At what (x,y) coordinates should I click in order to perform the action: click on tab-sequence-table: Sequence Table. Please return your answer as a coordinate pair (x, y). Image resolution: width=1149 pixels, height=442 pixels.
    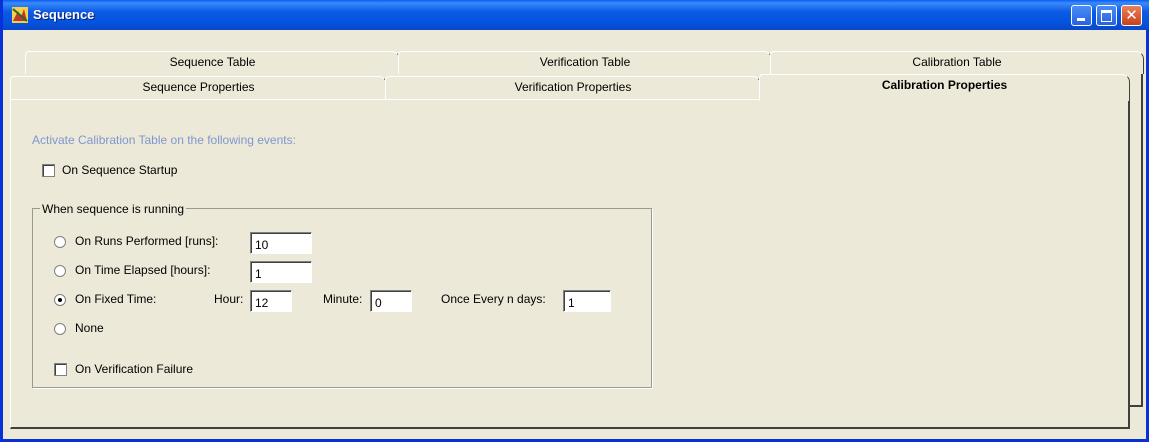
    Looking at the image, I should click on (212, 62).